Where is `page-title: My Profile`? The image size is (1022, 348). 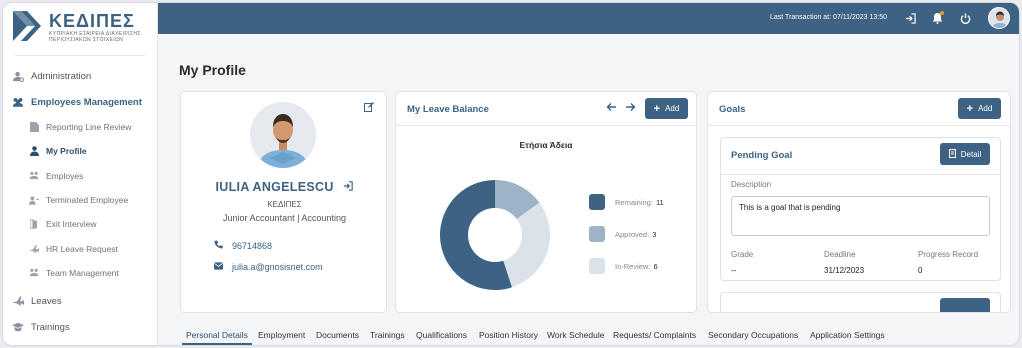 page-title: My Profile is located at coordinates (212, 70).